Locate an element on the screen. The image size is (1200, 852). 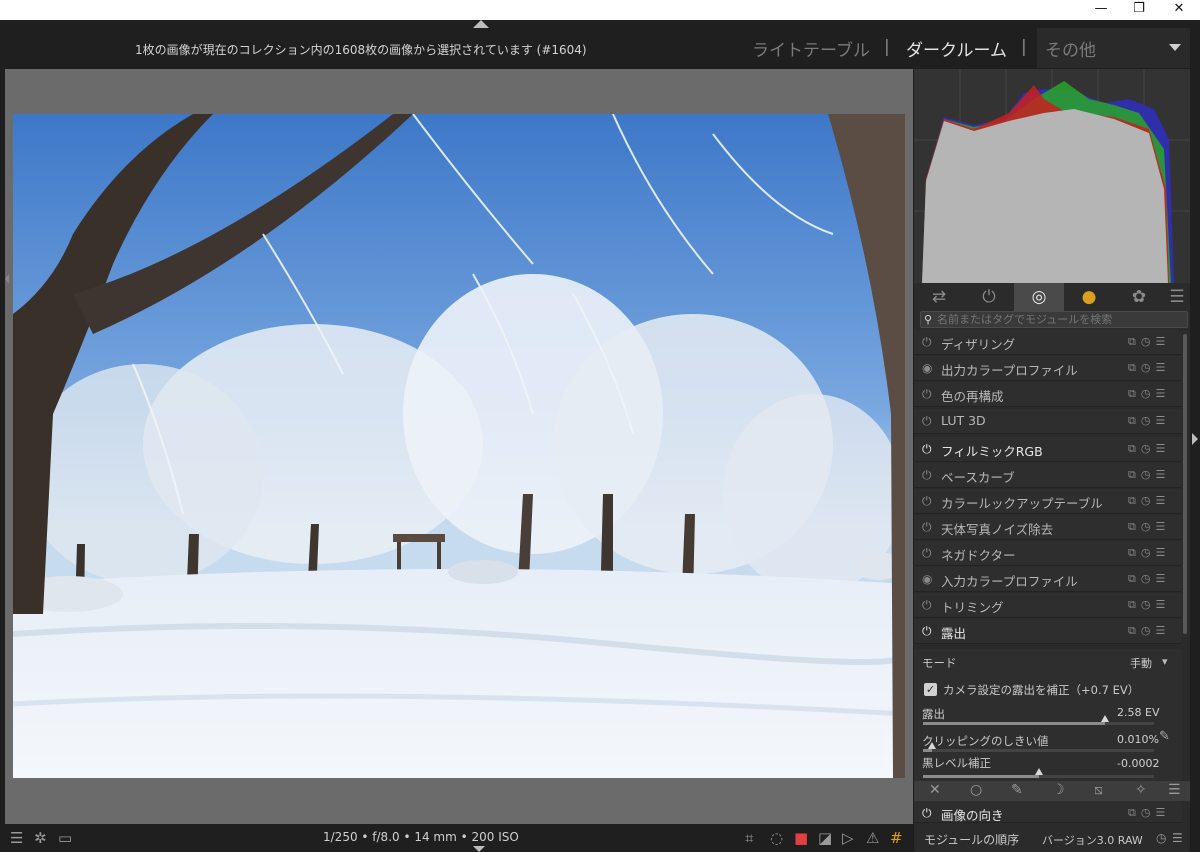
collapse-top-panel-icon is located at coordinates (481, 24).